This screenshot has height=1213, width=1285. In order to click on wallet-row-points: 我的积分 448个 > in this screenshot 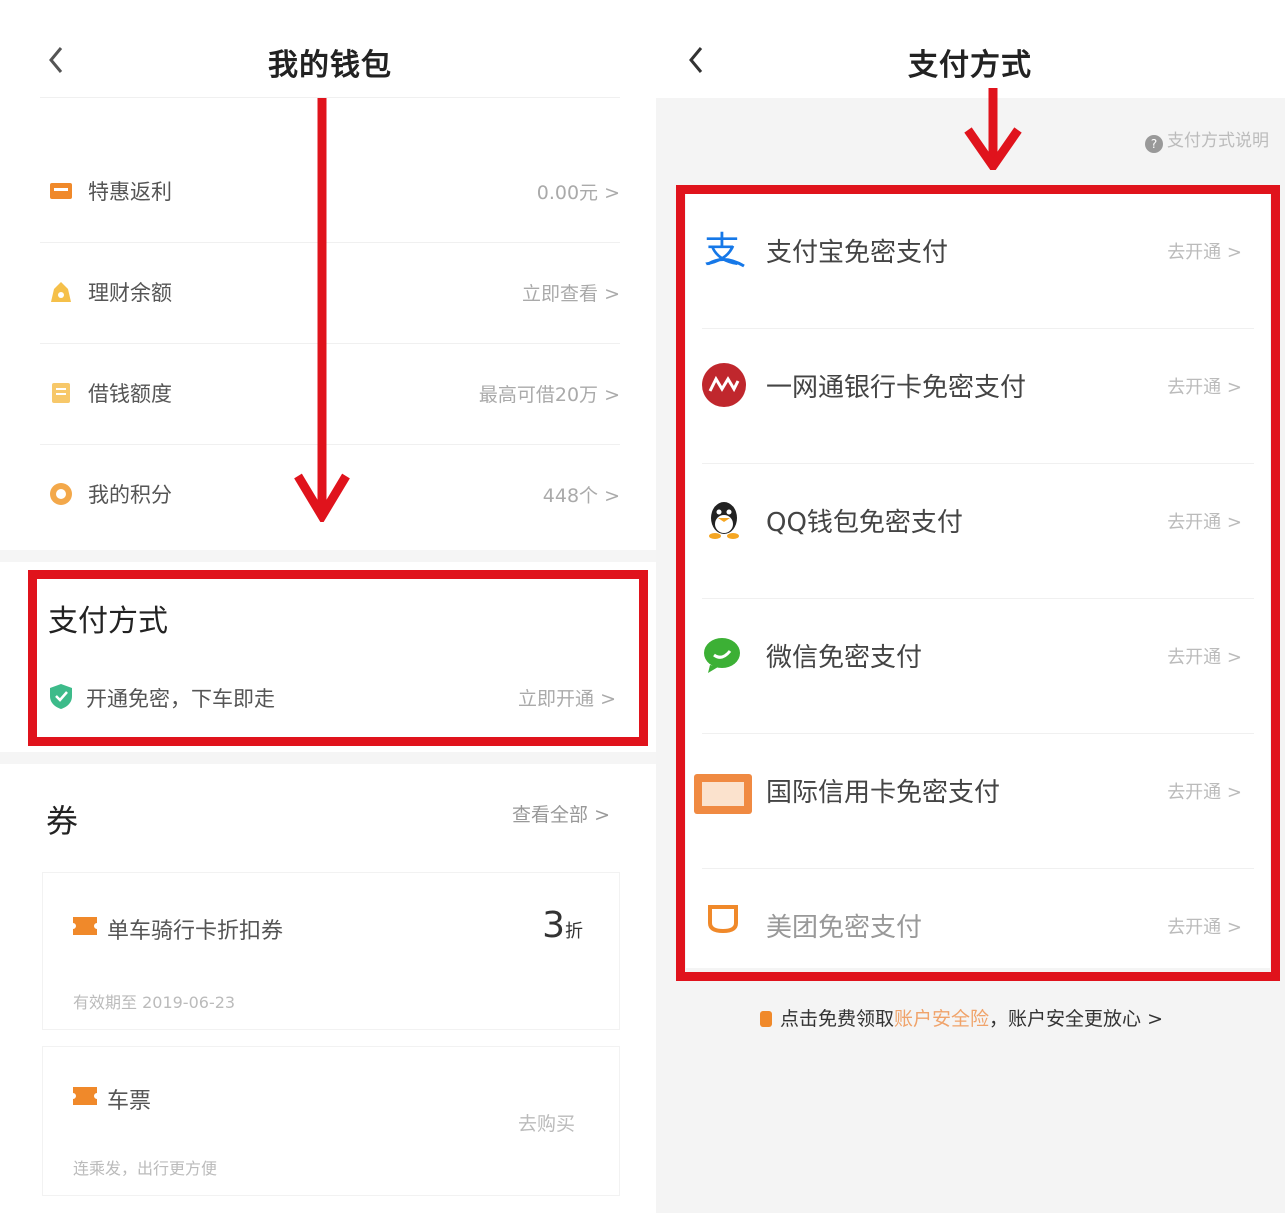, I will do `click(330, 495)`.